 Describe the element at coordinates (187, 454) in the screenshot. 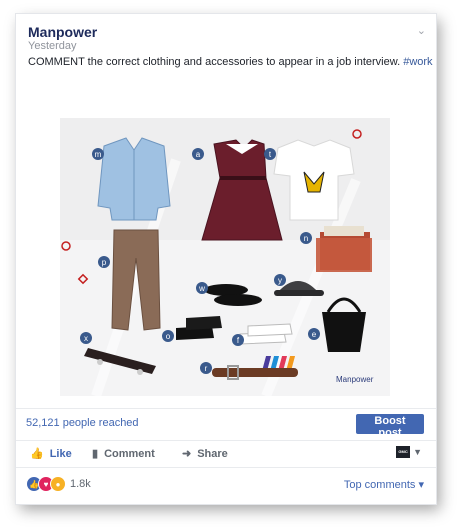

I see `share-icon: ➜` at that location.